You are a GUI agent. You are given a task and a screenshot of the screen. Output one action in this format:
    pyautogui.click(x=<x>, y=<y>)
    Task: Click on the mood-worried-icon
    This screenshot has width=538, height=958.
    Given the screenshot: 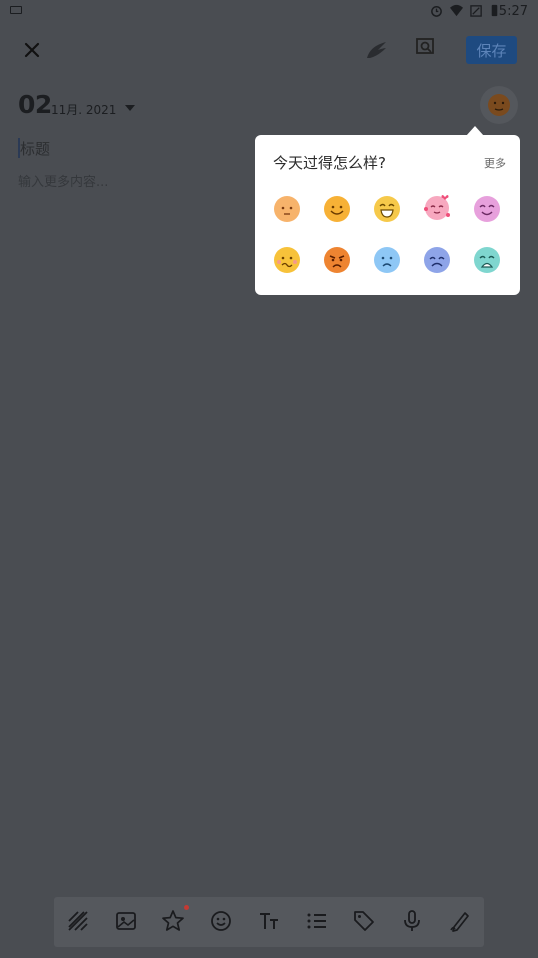 What is the action you would take?
    pyautogui.click(x=287, y=260)
    